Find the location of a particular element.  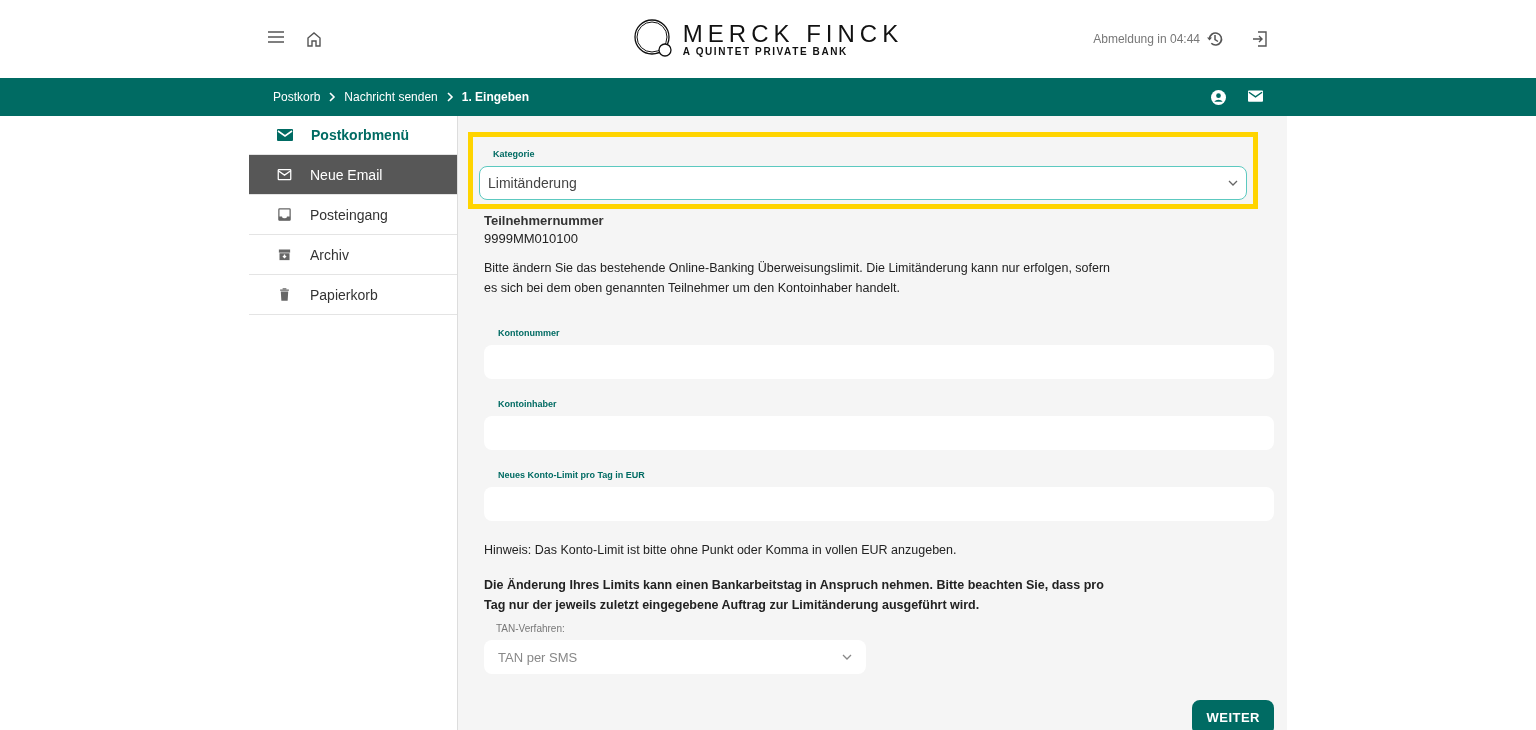

sidebar-item: Archiv is located at coordinates (353, 255).